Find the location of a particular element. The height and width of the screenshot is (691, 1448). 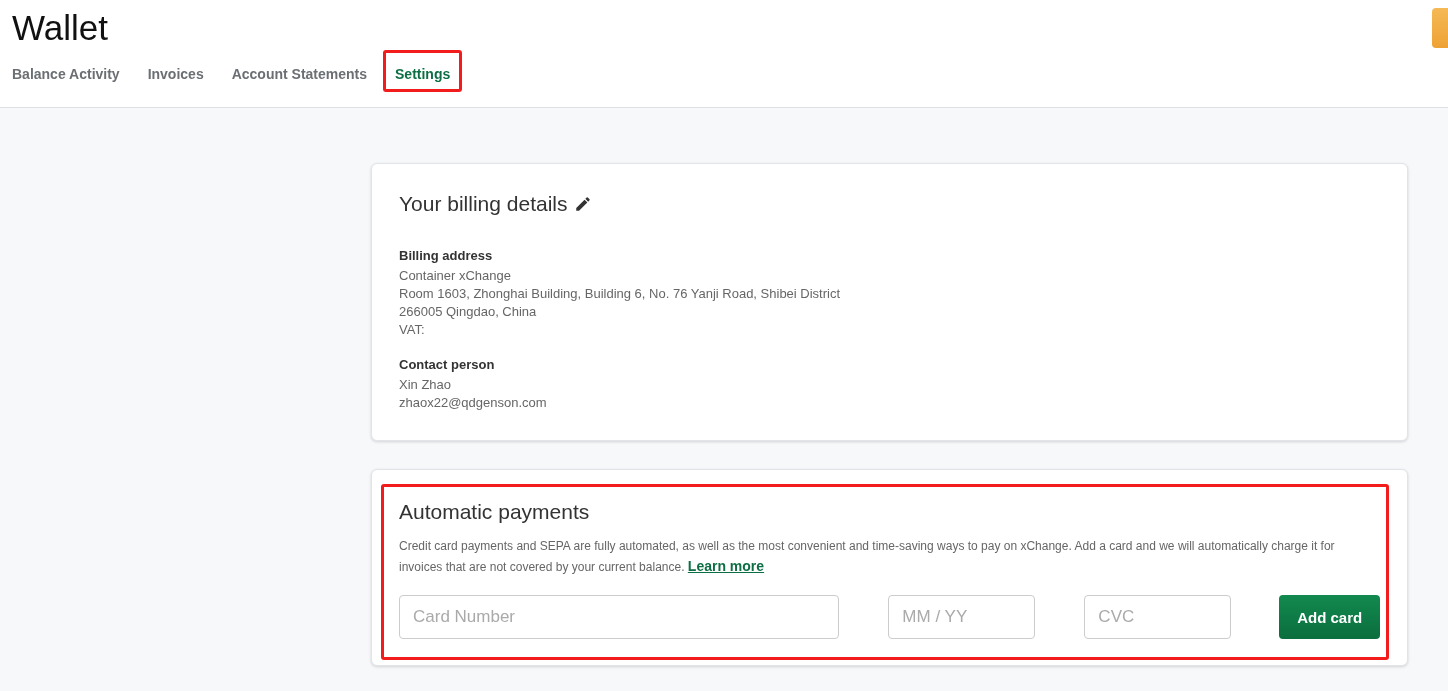

detail-line: VAT: is located at coordinates (412, 330).